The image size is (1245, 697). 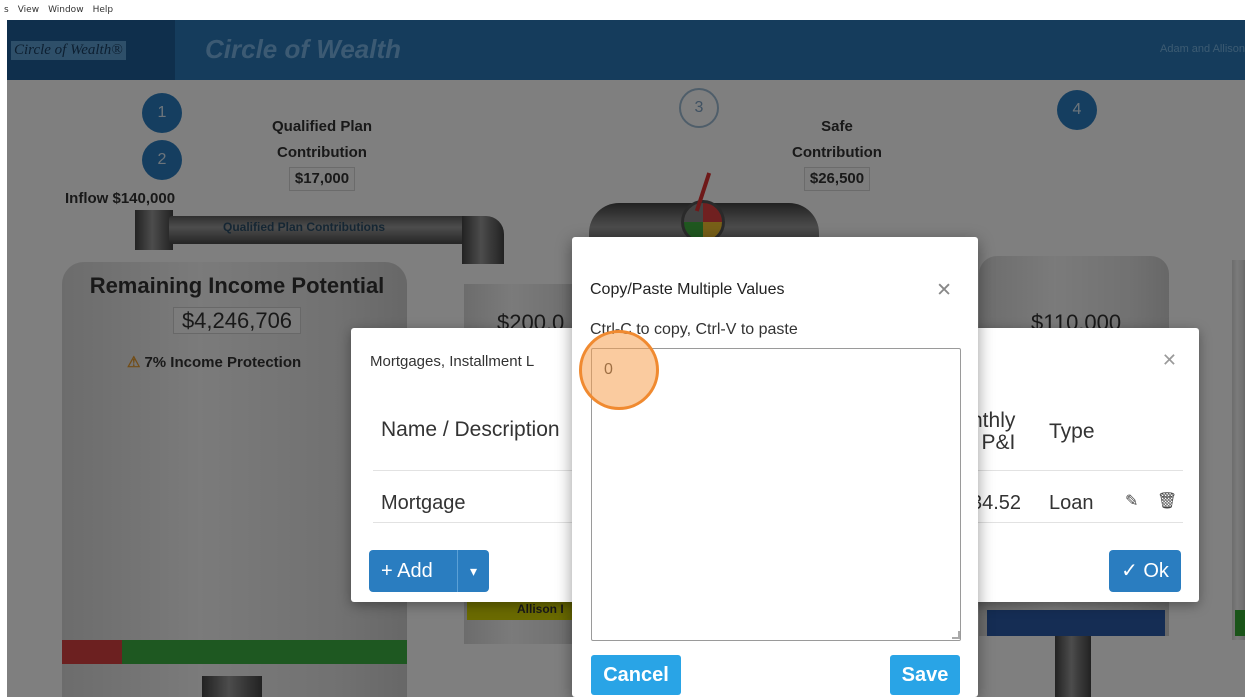 I want to click on row-name: Mortgage, so click(x=423, y=503).